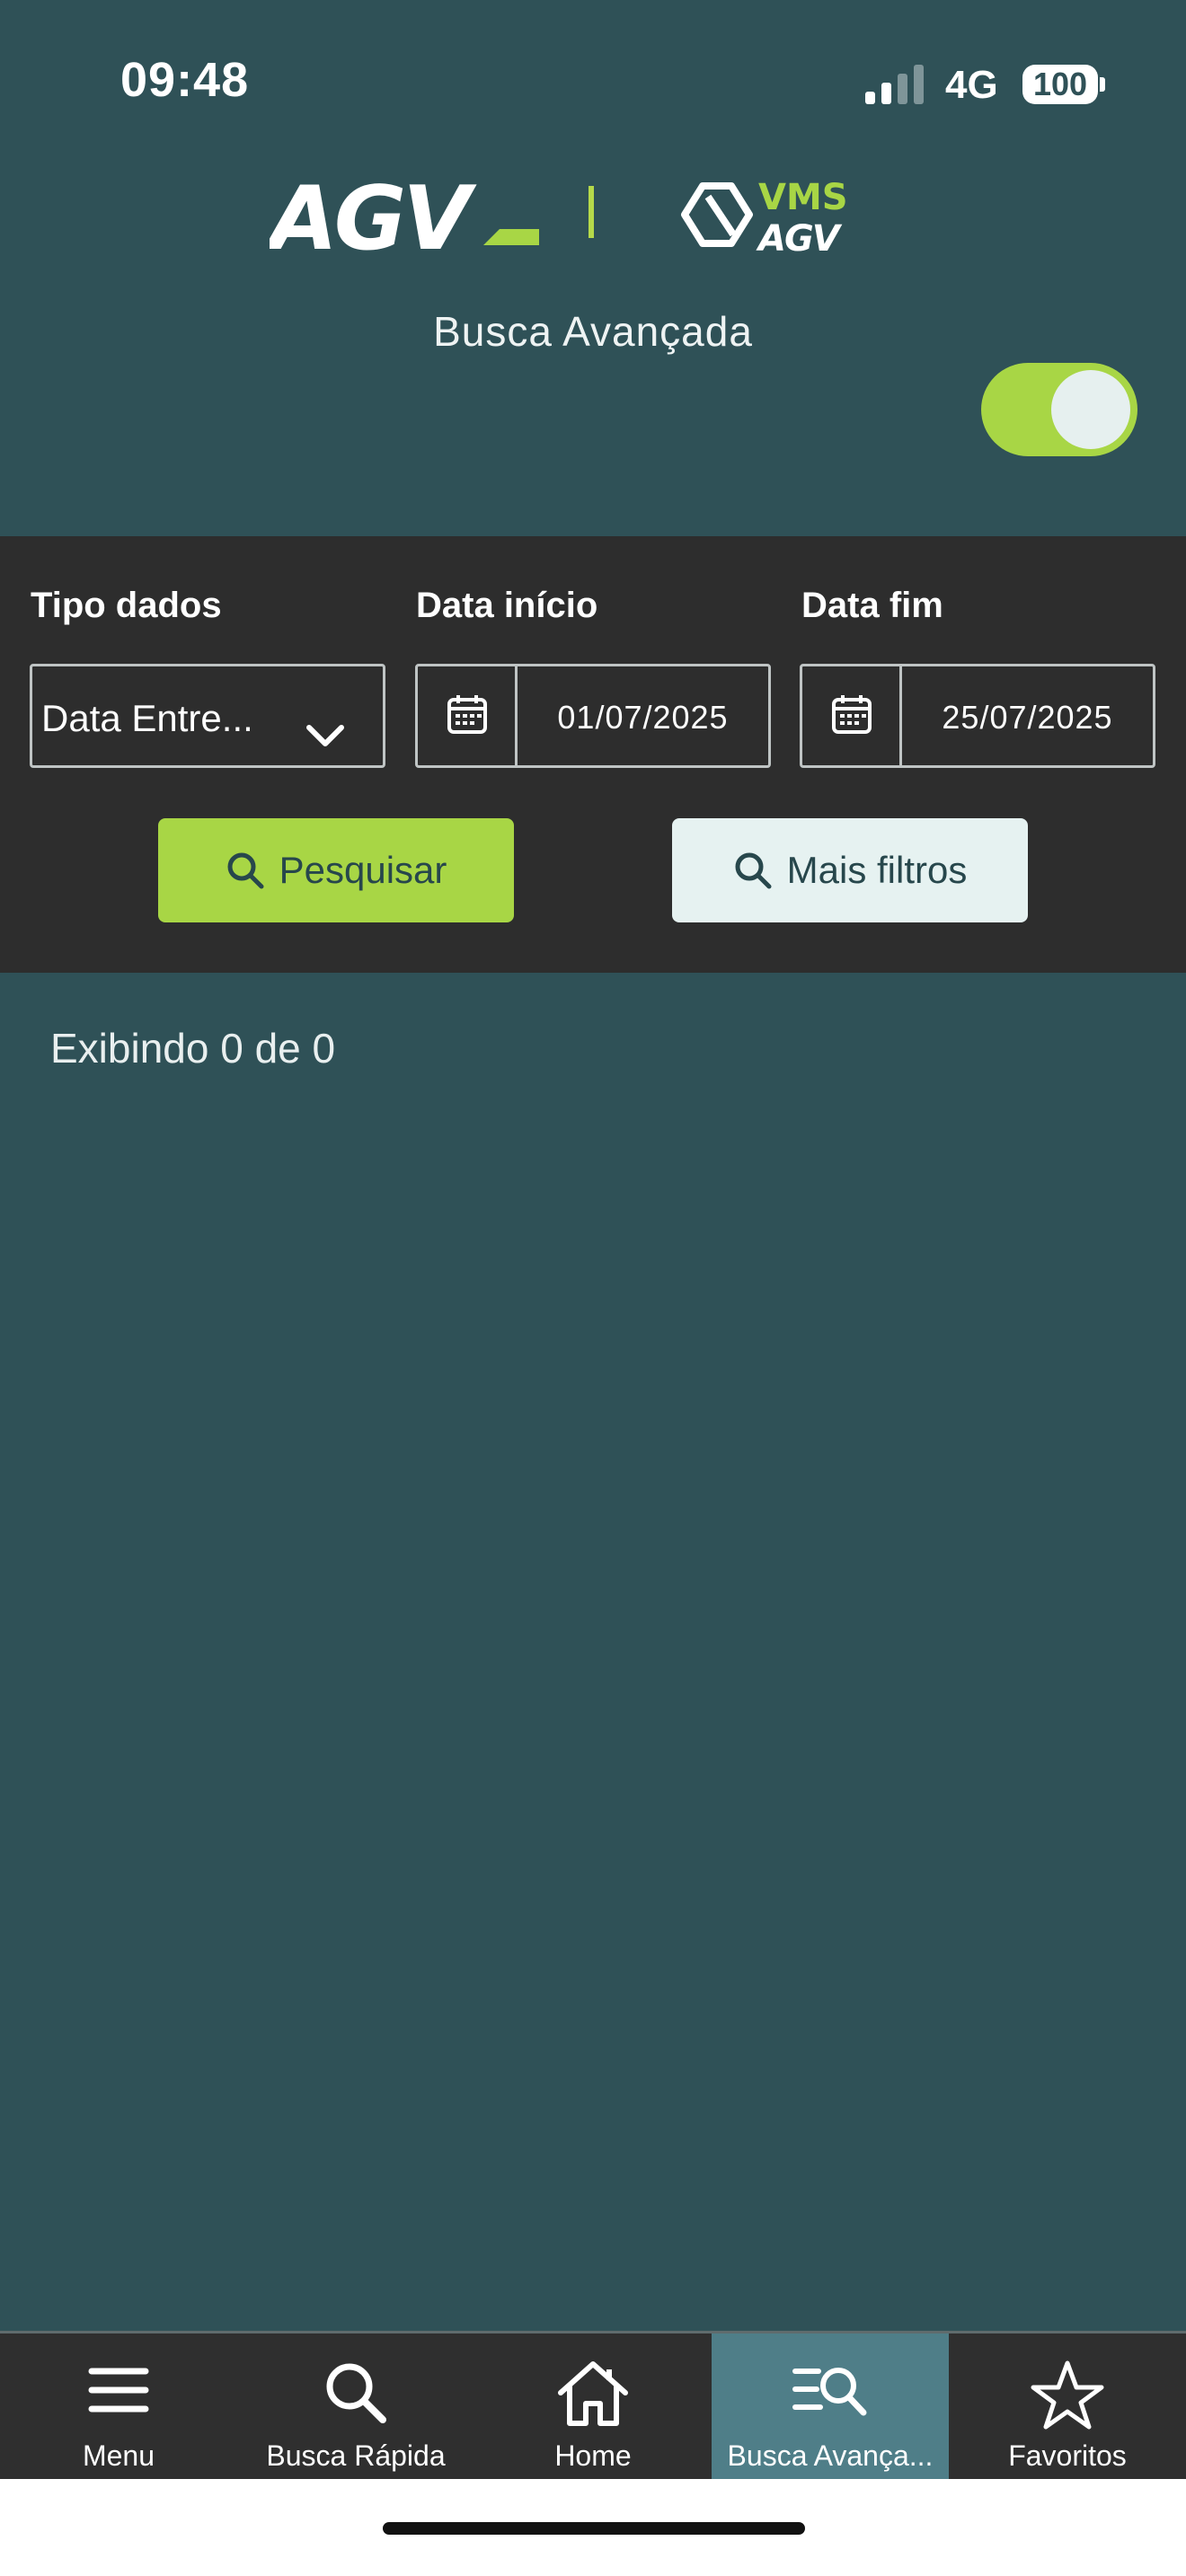 The height and width of the screenshot is (2576, 1186). I want to click on vms-agv-logo: VMS AGV, so click(779, 217).